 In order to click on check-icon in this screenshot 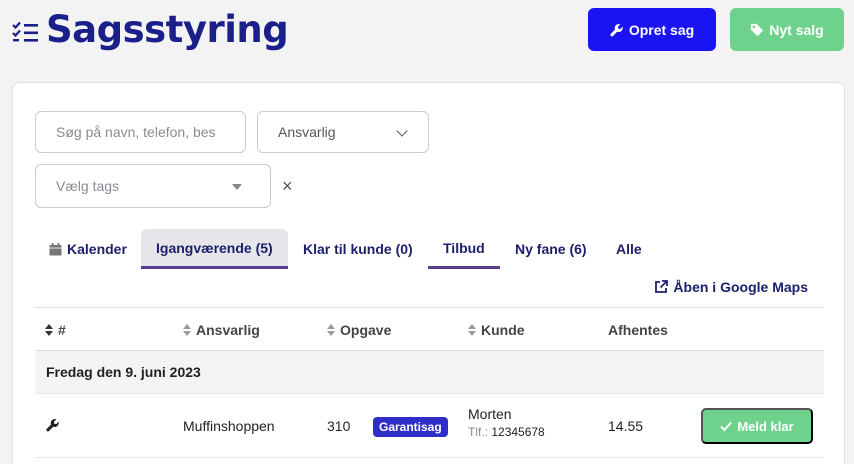, I will do `click(726, 426)`.